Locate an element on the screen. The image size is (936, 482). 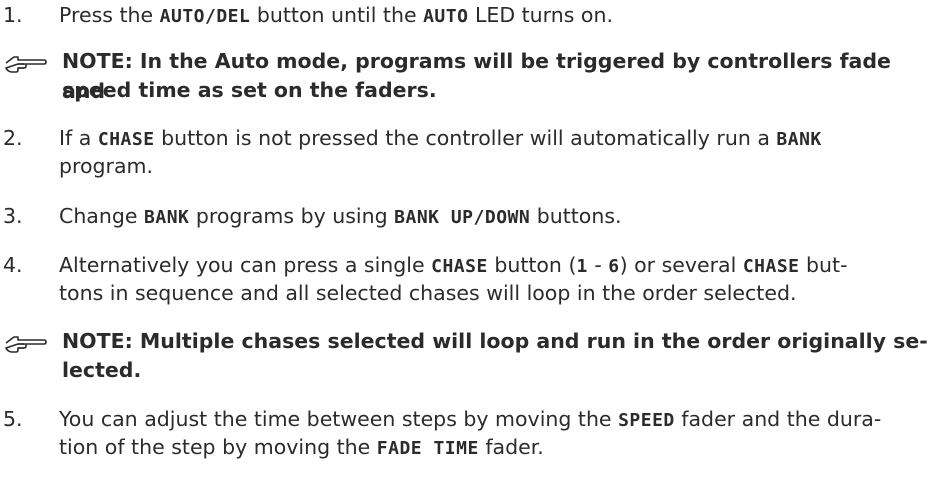
text-run: programs by using is located at coordinates (292, 216).